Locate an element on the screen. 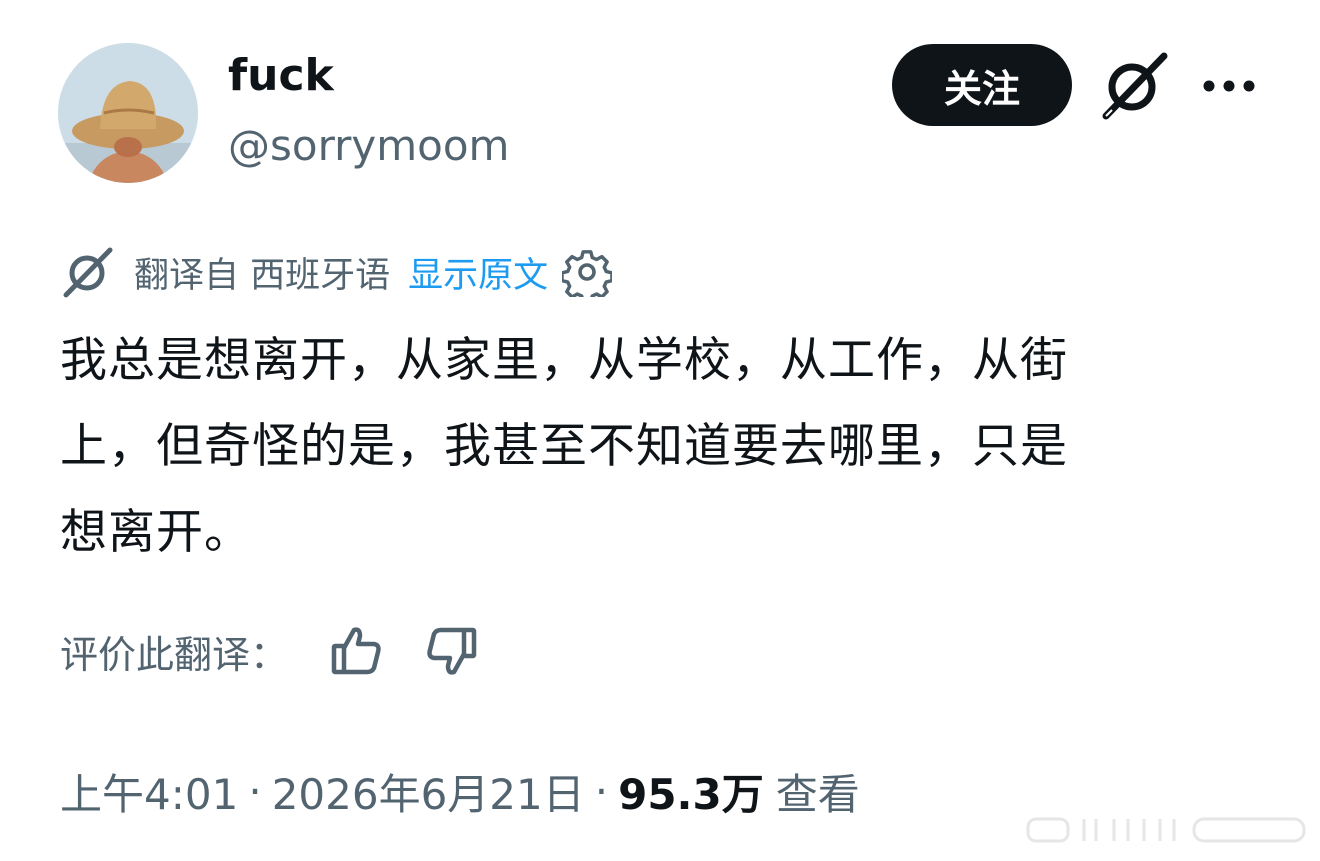 The width and height of the screenshot is (1320, 861). translated-from-label: 翻译自 西班牙语 is located at coordinates (262, 275).